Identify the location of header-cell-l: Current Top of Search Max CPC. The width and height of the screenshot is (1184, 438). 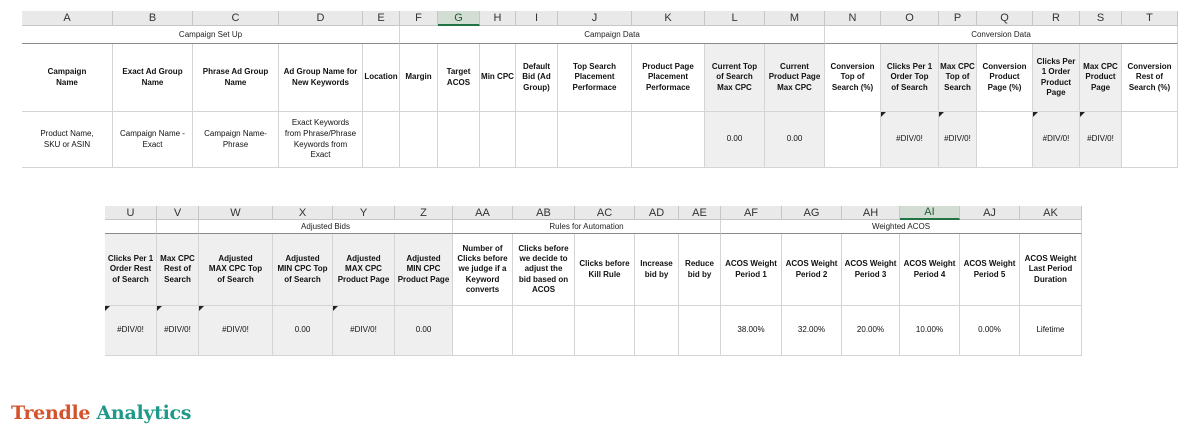
(735, 78).